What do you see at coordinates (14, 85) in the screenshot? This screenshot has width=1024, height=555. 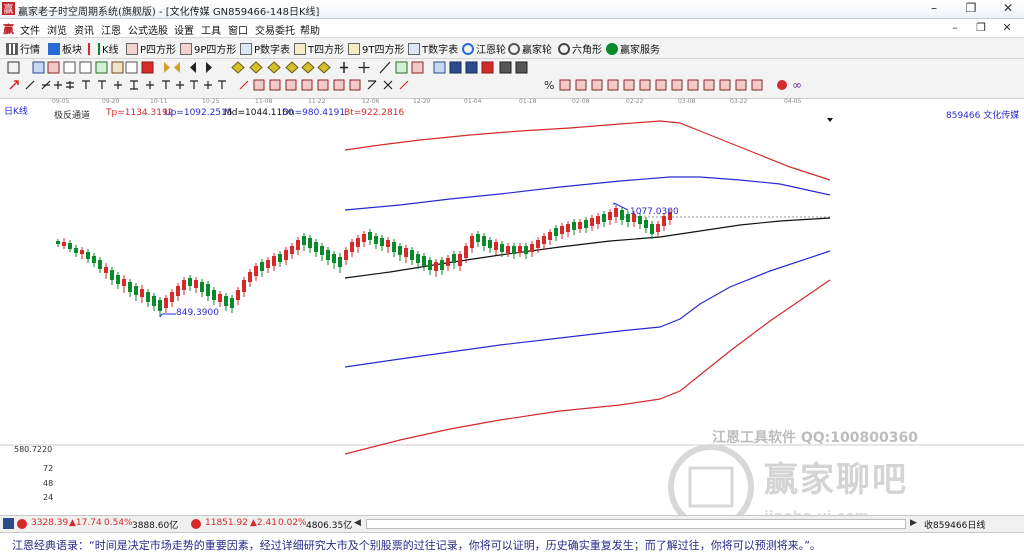 I see `pencil-icon` at bounding box center [14, 85].